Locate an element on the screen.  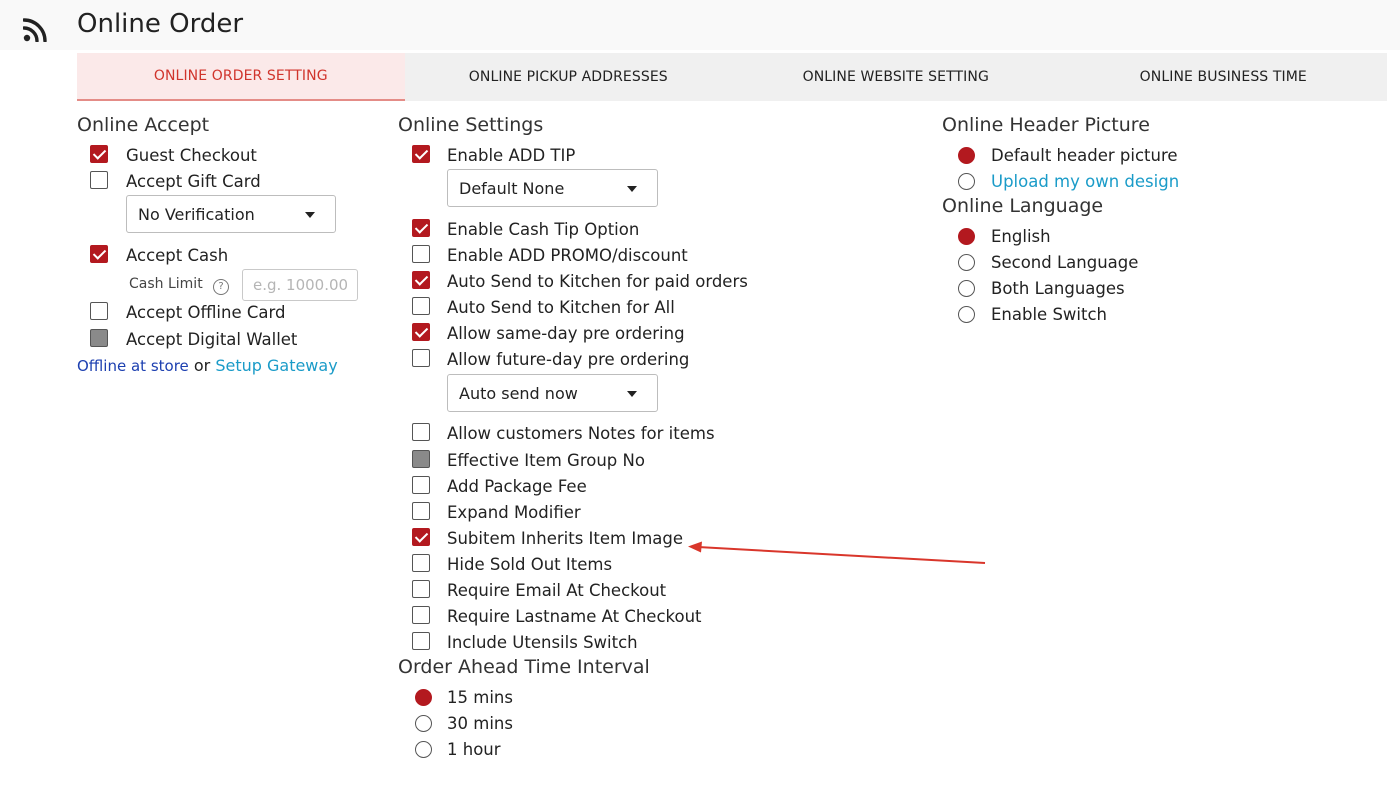
guest-checkout-label: Guest Checkout is located at coordinates (191, 155).